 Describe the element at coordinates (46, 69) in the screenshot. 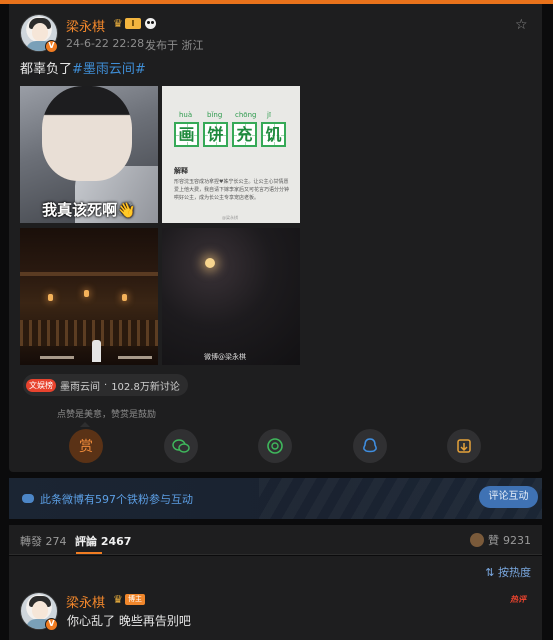

I see `post-text-body: 都辜负了` at that location.